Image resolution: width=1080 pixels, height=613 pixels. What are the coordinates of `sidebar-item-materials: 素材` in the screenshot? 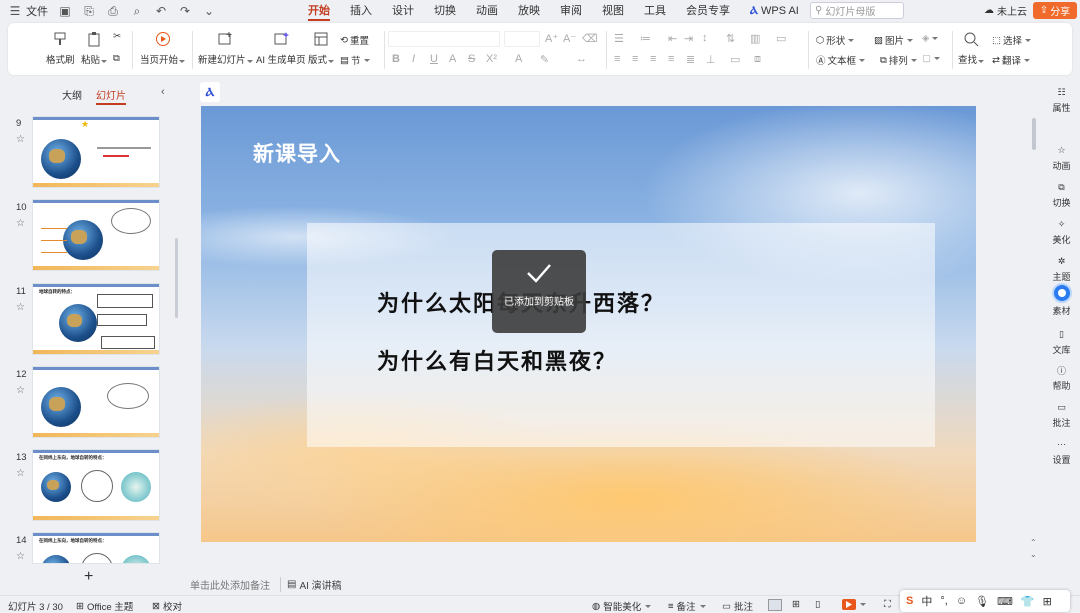 It's located at (1061, 300).